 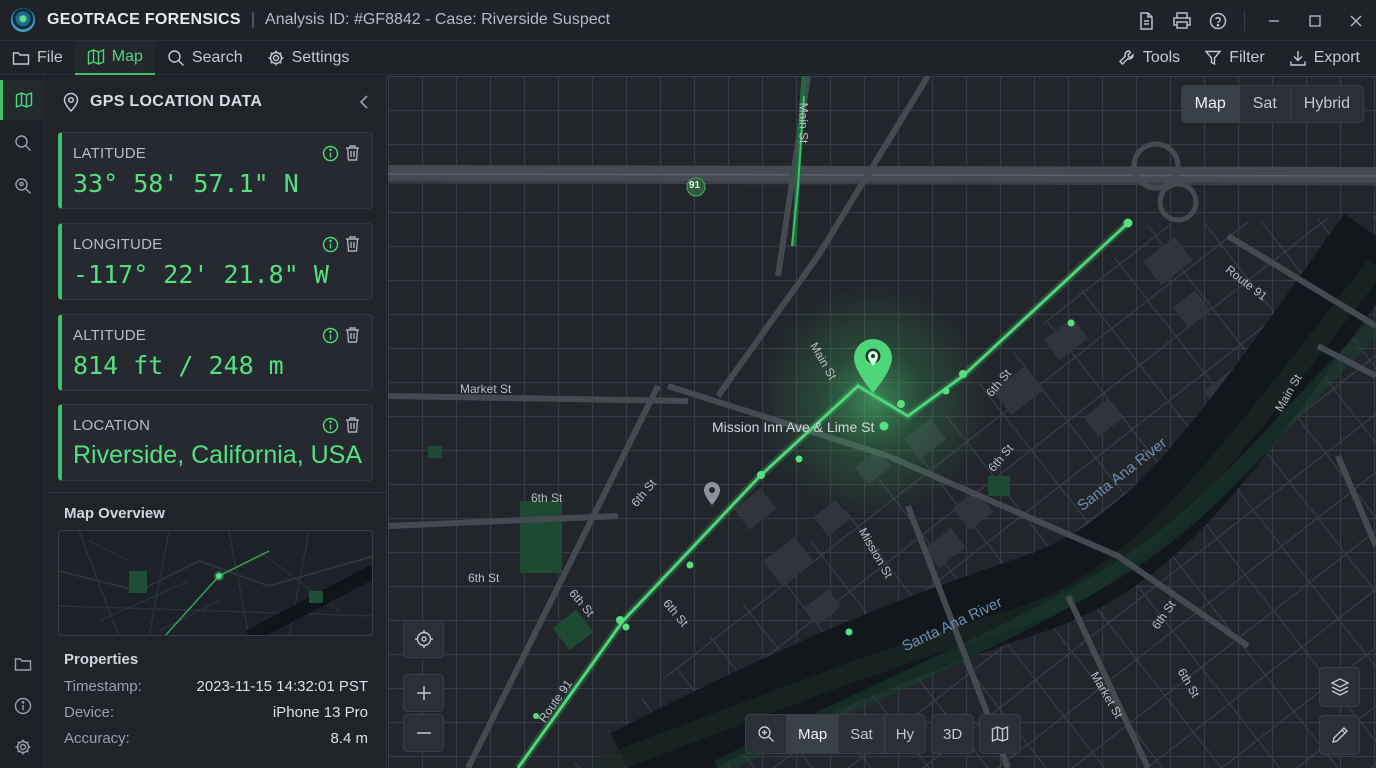 I want to click on crosshair-icon, so click(x=423, y=639).